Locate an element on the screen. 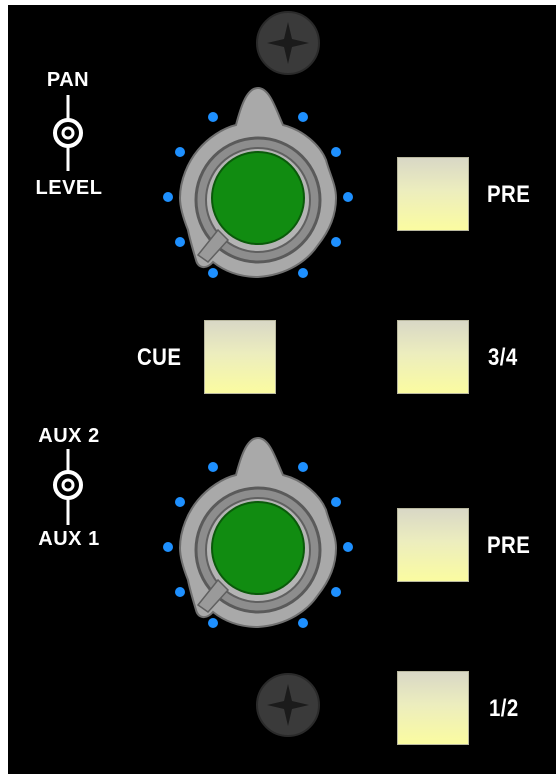 The height and width of the screenshot is (779, 560). pre-lower-button is located at coordinates (433, 545).